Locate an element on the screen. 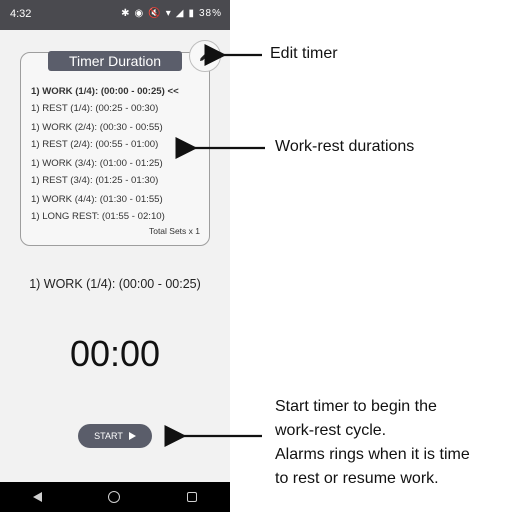 This screenshot has height=512, width=512. start-annotation-line: work-rest cycle. is located at coordinates (331, 430).